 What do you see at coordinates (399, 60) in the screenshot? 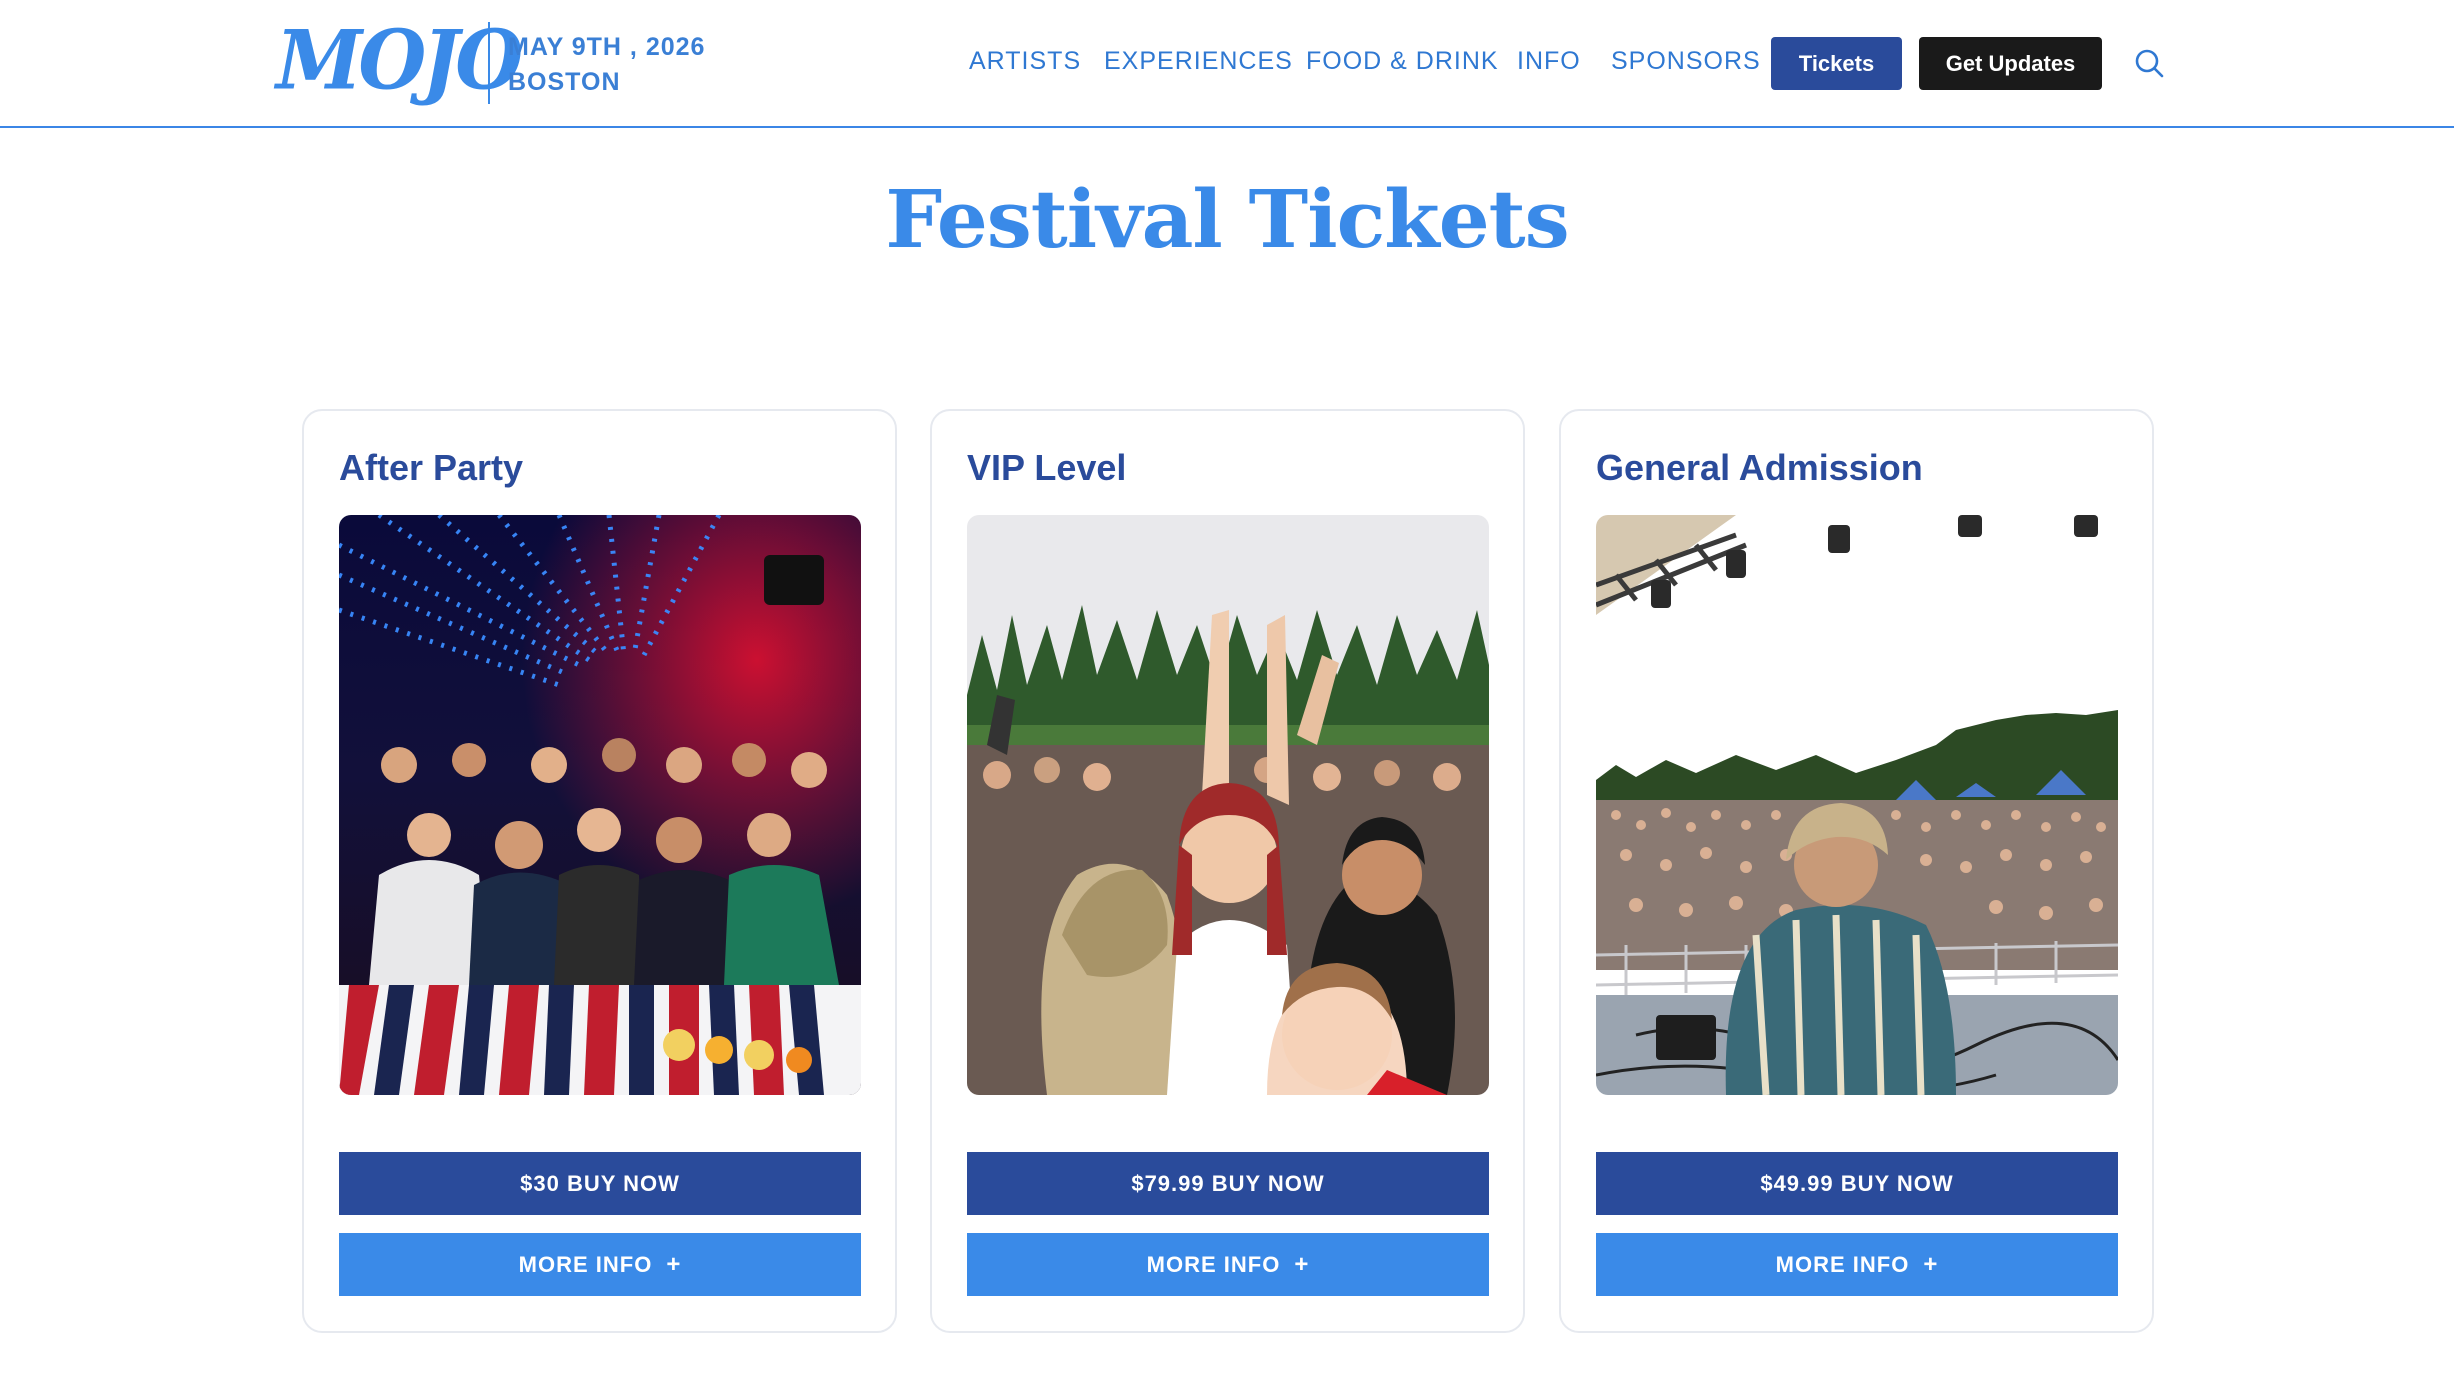
I see `mojo-logo: MOJO` at bounding box center [399, 60].